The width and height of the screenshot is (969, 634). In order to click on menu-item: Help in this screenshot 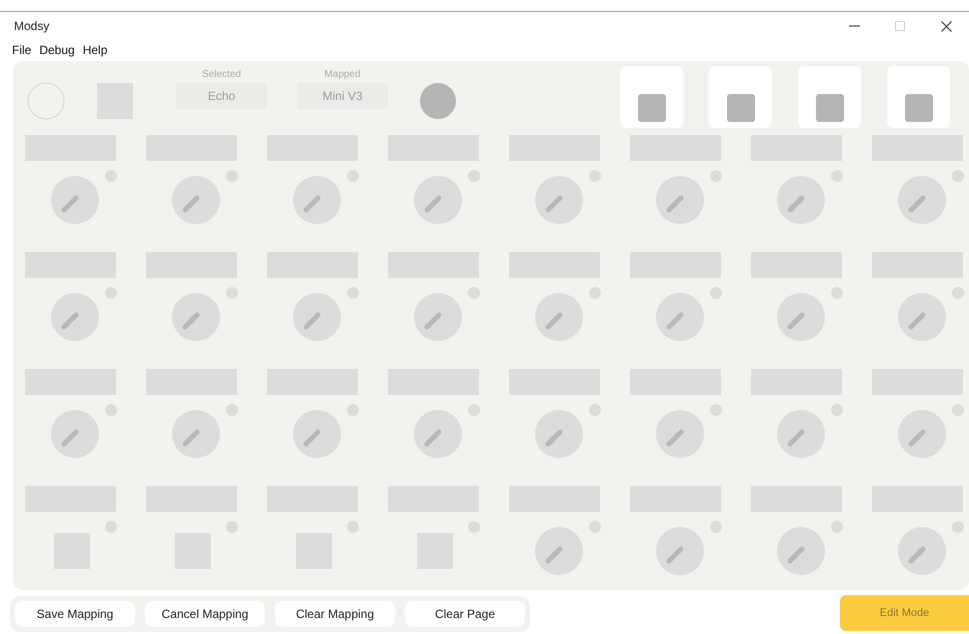, I will do `click(95, 50)`.